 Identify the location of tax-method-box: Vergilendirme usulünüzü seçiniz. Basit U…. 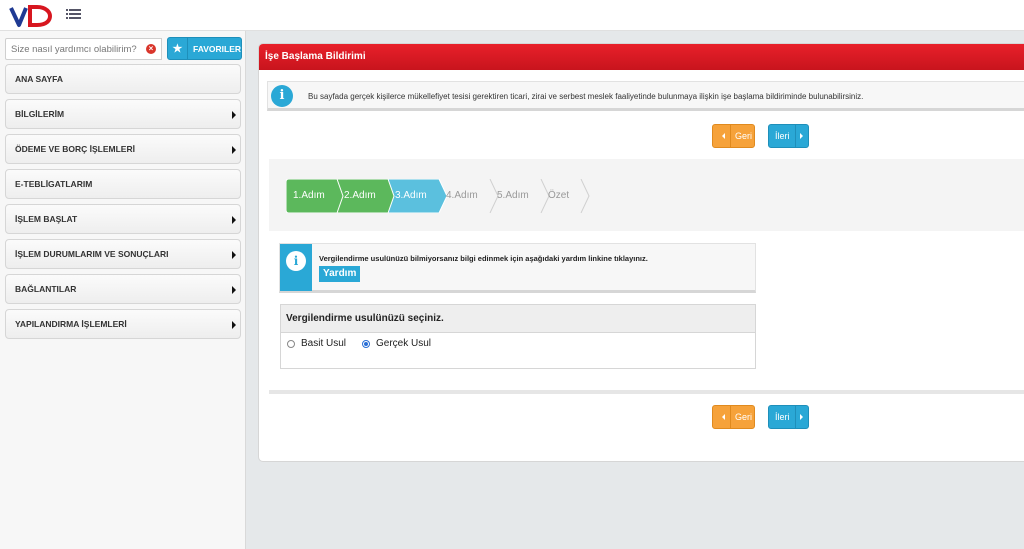
(518, 336).